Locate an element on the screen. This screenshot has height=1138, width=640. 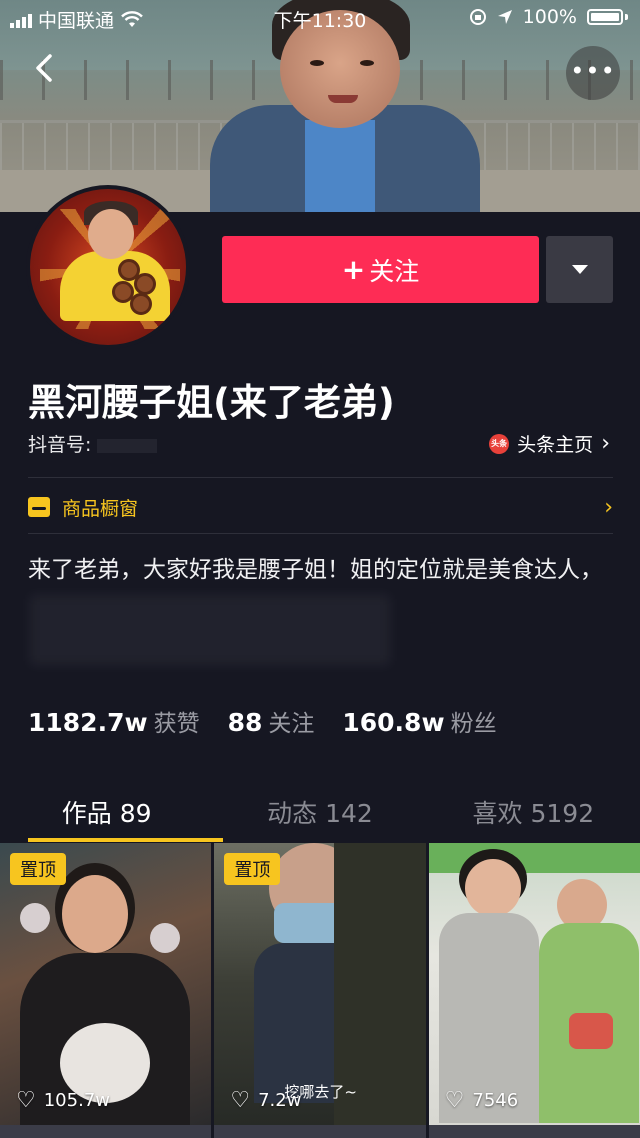
profile-stats: 1182.7w 获赞 88 关注 160.8w 粉丝 is located at coordinates (262, 721).